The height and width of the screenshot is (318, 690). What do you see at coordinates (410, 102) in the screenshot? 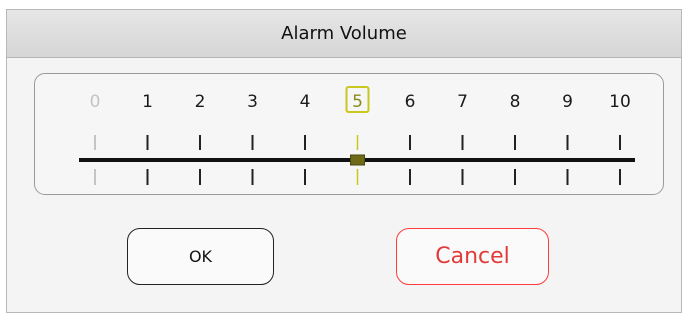
I see `slider-tick-label: 6` at bounding box center [410, 102].